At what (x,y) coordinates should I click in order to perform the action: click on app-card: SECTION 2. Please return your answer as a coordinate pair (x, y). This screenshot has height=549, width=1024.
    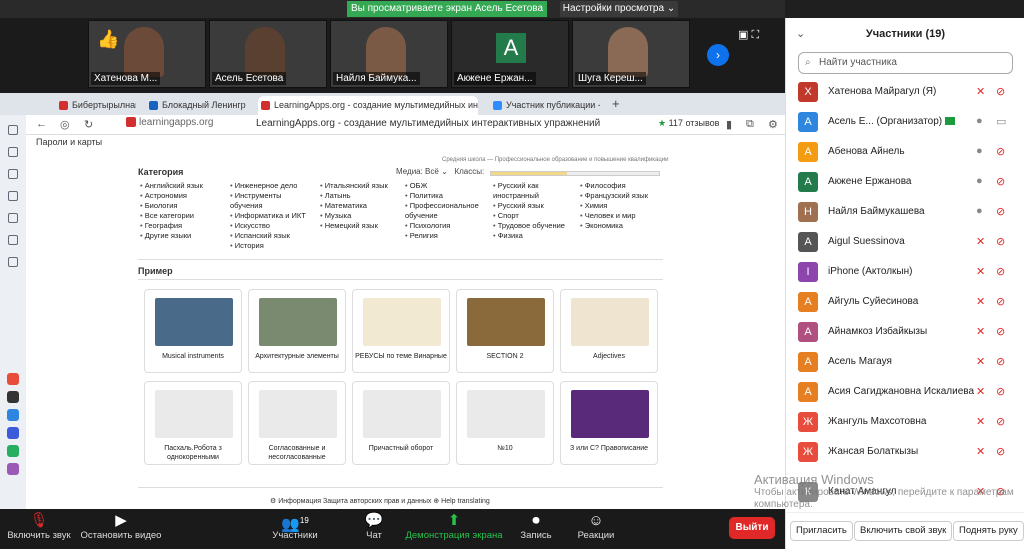
    Looking at the image, I should click on (505, 331).